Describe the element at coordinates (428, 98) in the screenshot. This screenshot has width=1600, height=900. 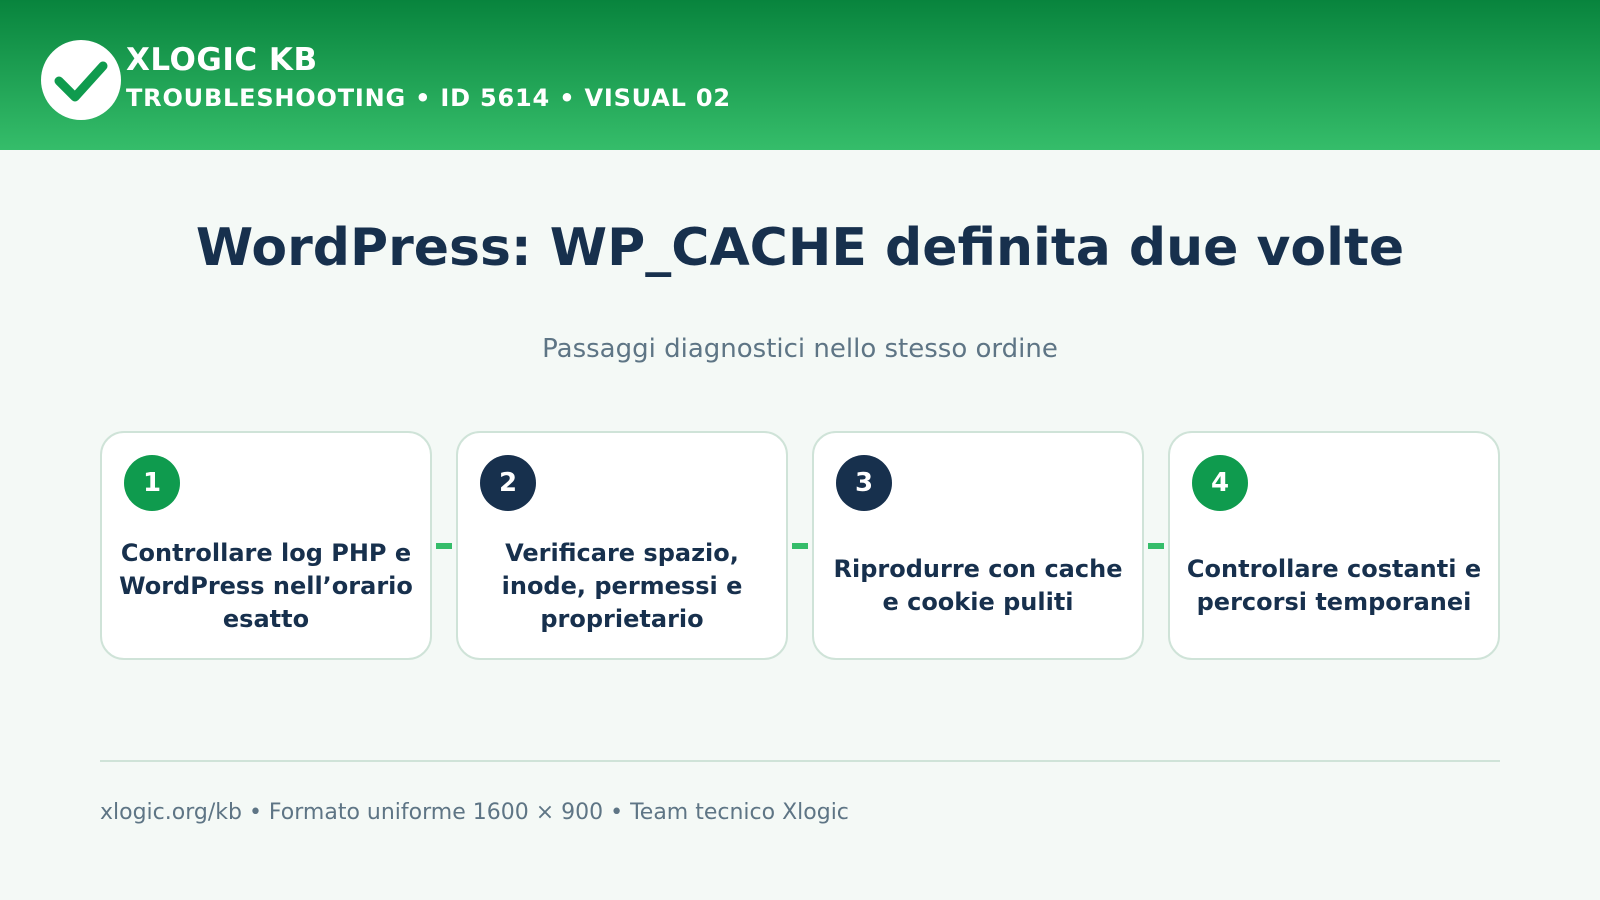
I see `brand-subtitle: TROUBLESHOOTING • ID 5614 • VISUAL 02` at that location.